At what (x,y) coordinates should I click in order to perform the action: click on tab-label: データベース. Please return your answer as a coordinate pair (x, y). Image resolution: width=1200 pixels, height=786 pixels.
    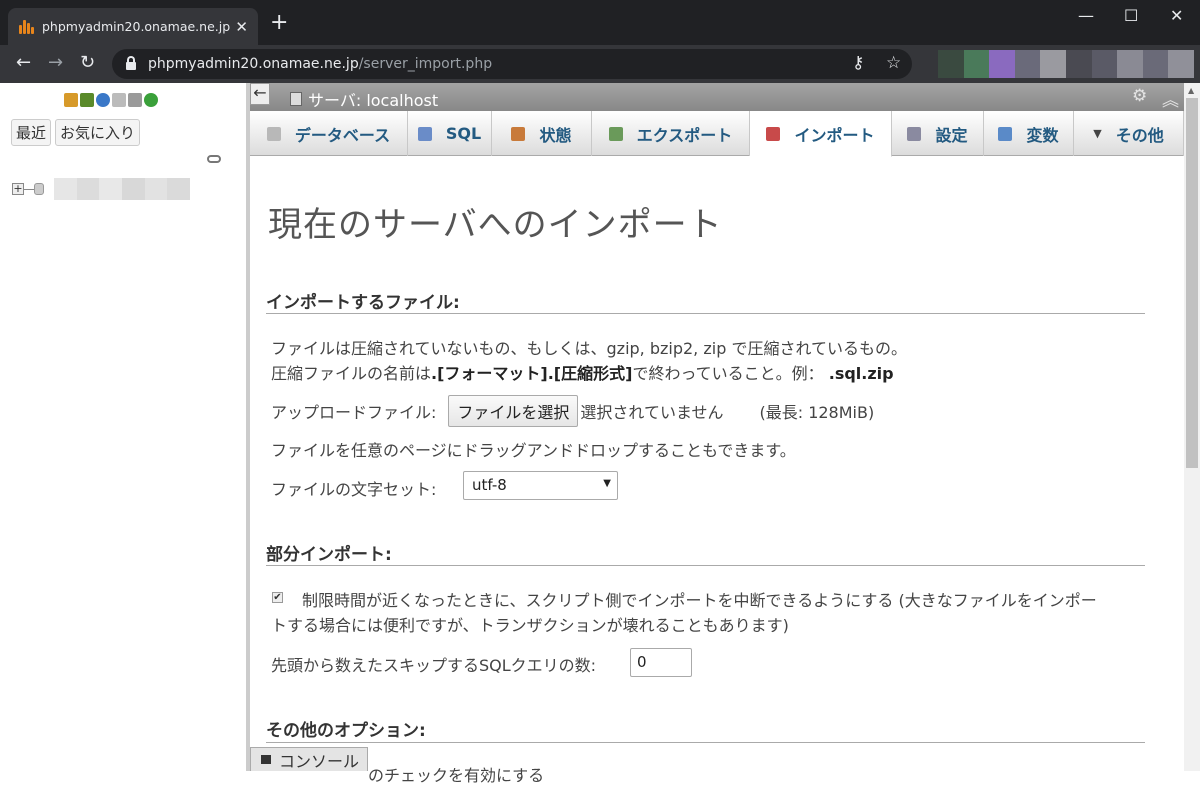
    Looking at the image, I should click on (342, 135).